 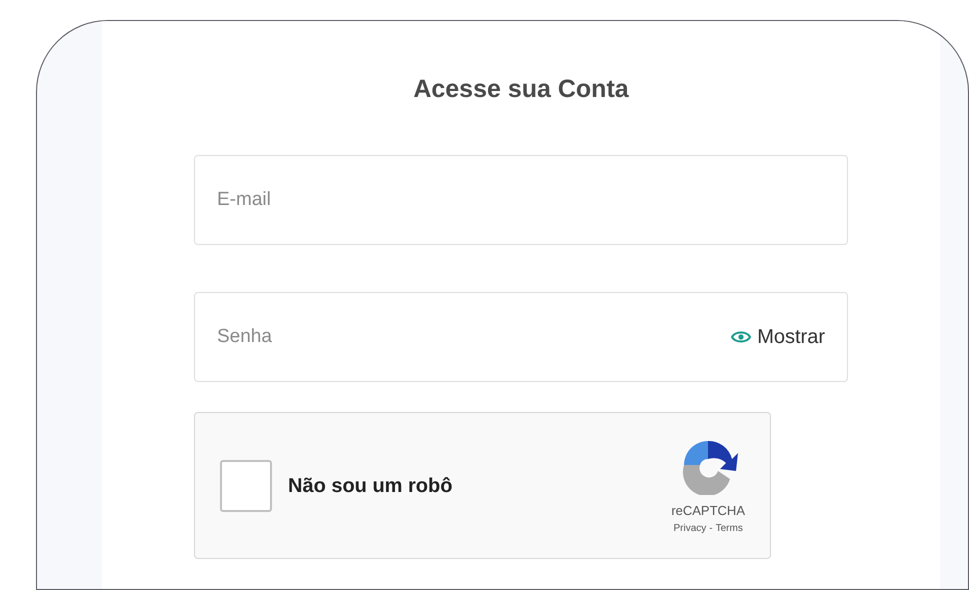 I want to click on recaptcha-brand: reCAPTCHA, so click(x=708, y=511).